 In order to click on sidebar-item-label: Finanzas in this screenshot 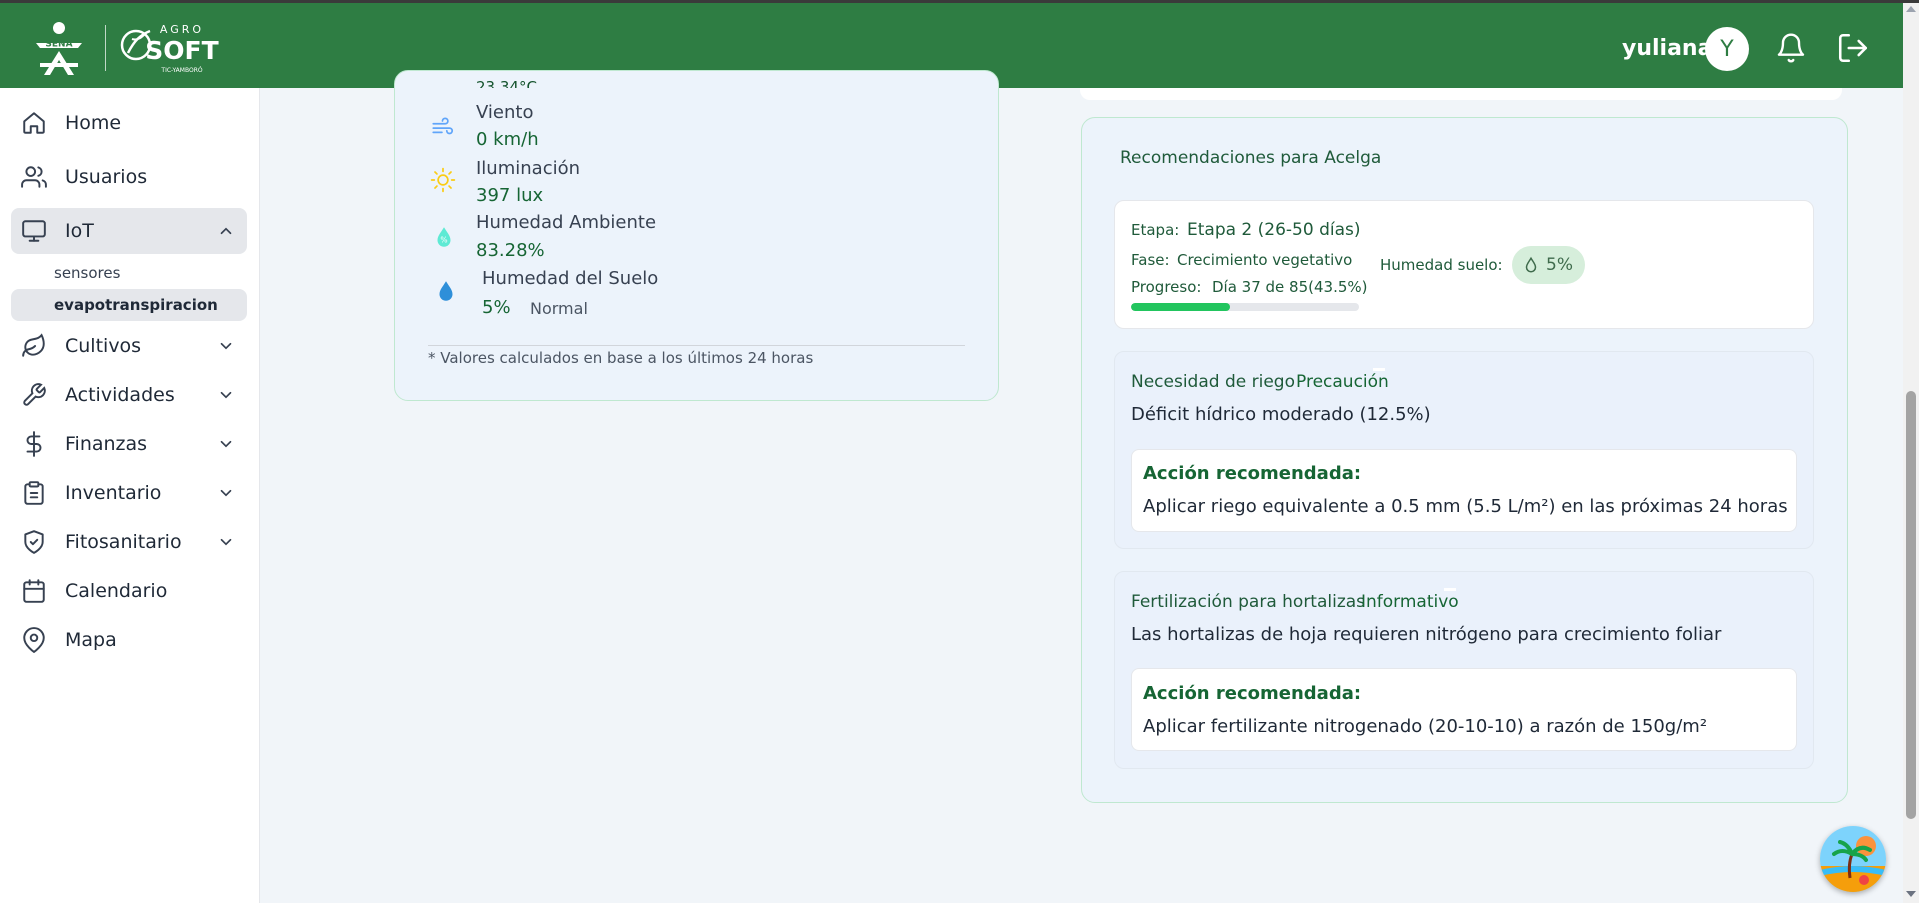, I will do `click(106, 444)`.